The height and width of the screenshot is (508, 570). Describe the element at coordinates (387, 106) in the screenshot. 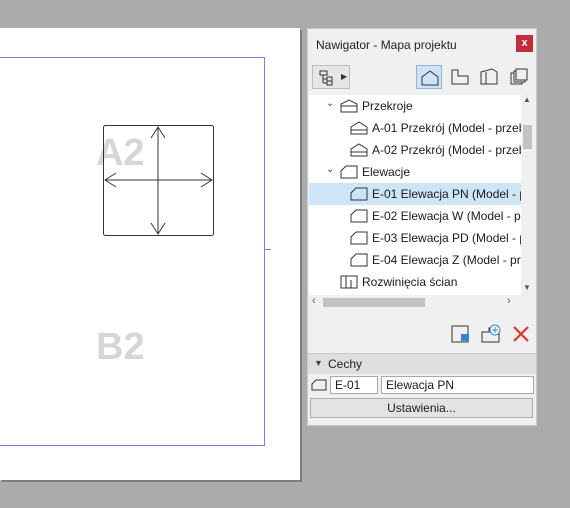

I see `tree-item-label: Przekroje` at that location.